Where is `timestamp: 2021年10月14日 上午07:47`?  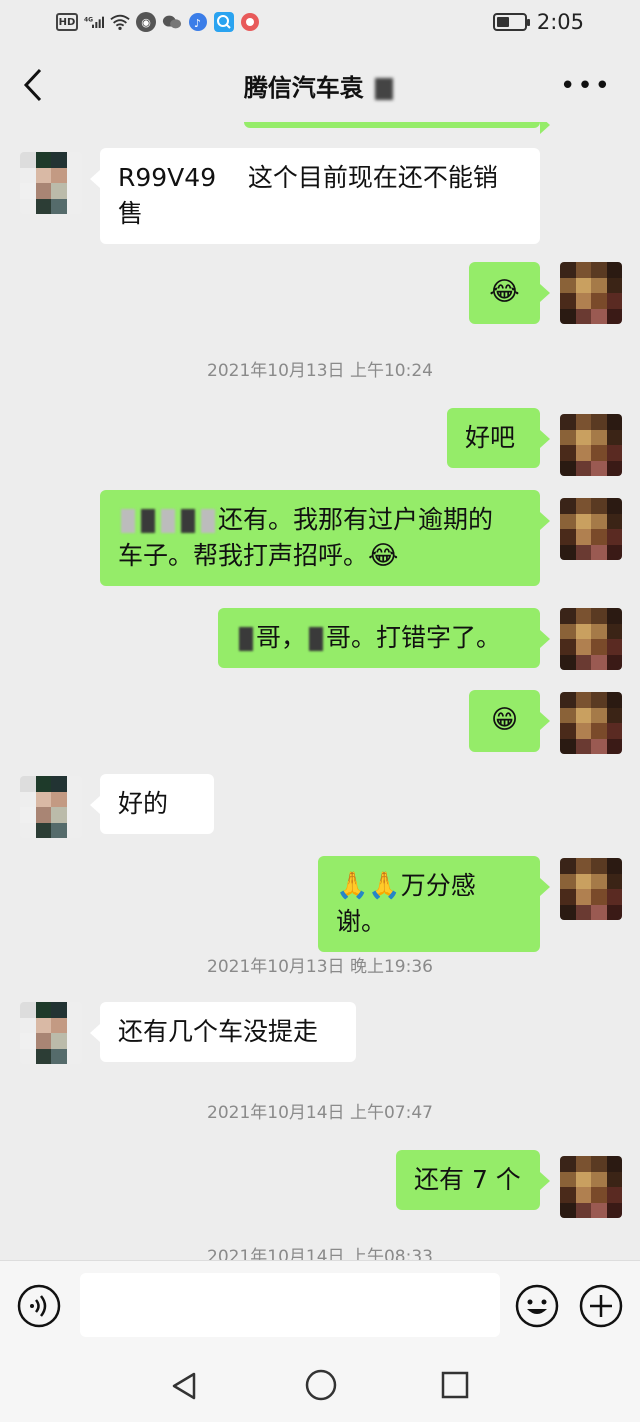
timestamp: 2021年10月14日 上午07:47 is located at coordinates (320, 1113).